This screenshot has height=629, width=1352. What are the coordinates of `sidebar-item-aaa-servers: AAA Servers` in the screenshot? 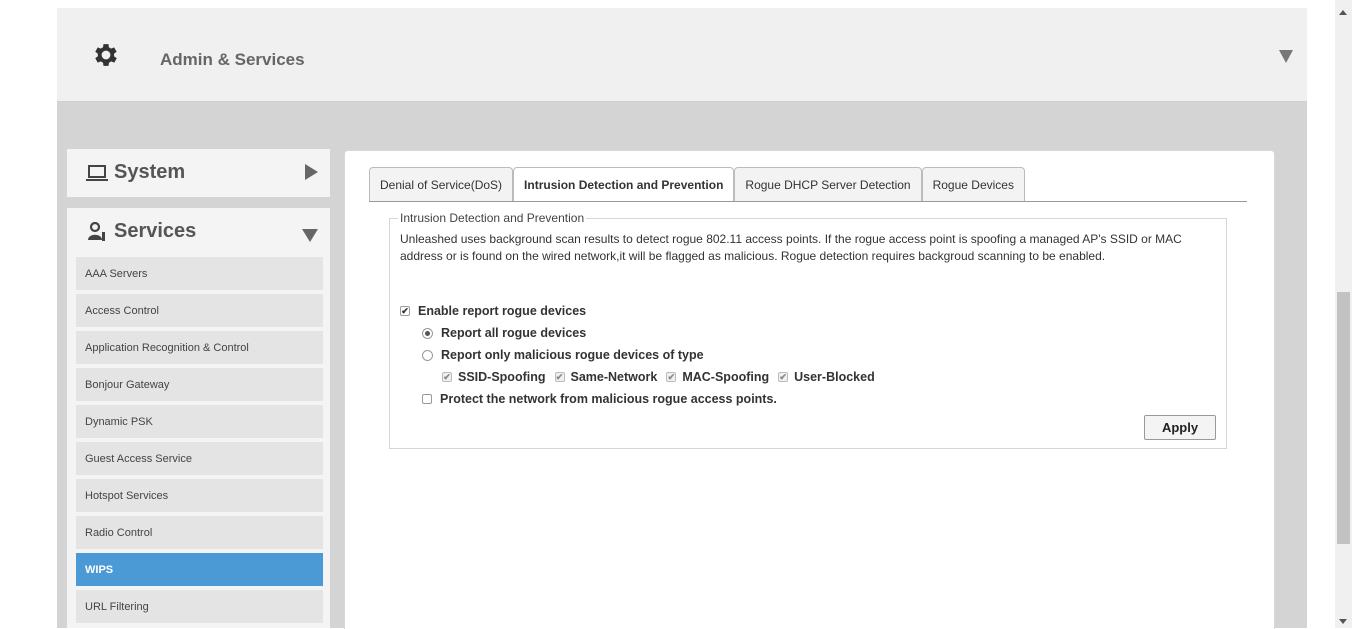 It's located at (199, 273).